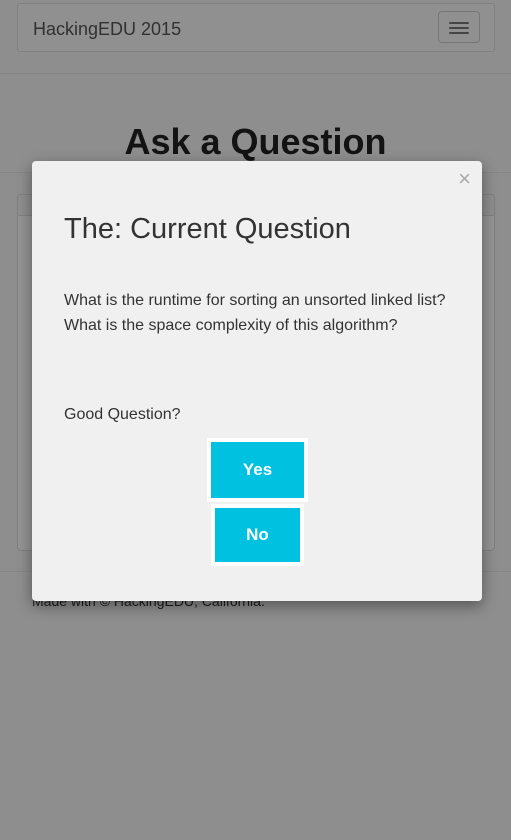 Image resolution: width=511 pixels, height=840 pixels. What do you see at coordinates (464, 179) in the screenshot?
I see `close-icon: ×` at bounding box center [464, 179].